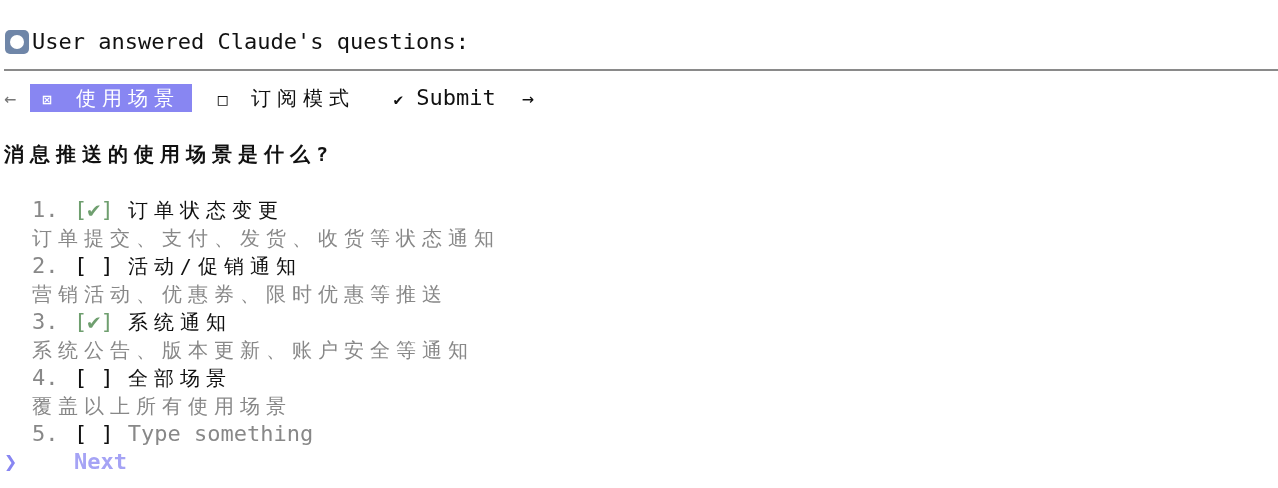  I want to click on option-description: 系统公告、版本更新、账户安全等通知, so click(253, 350).